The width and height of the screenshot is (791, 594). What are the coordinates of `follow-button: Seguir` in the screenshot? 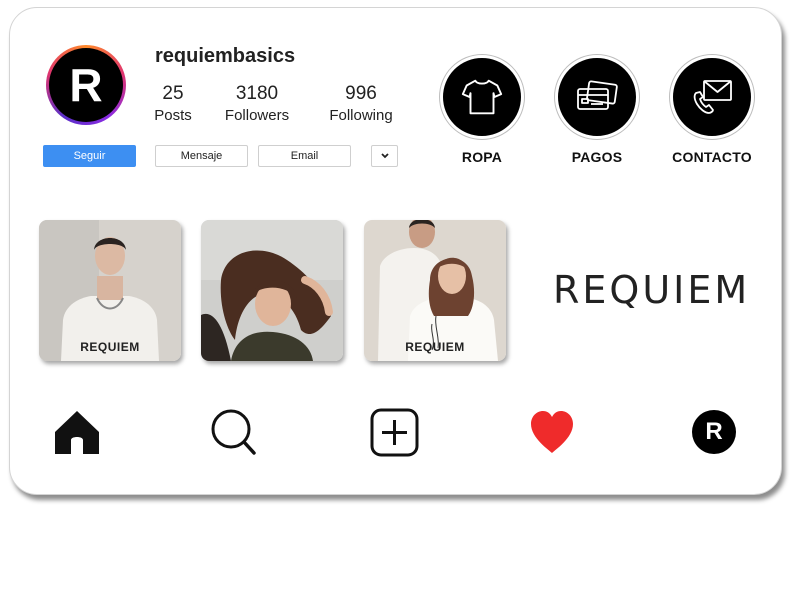 It's located at (89, 156).